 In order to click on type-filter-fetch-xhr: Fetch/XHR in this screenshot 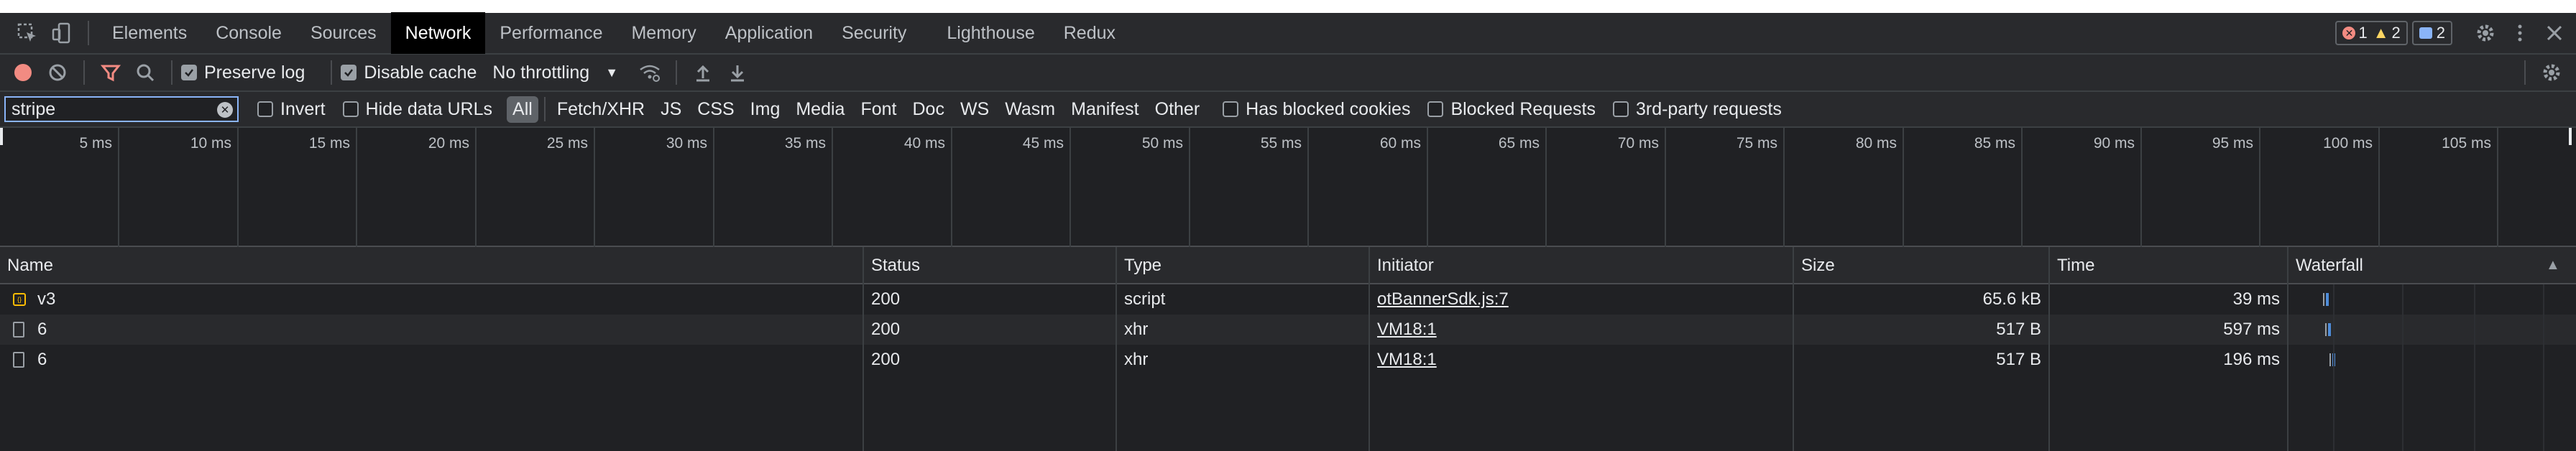, I will do `click(600, 110)`.